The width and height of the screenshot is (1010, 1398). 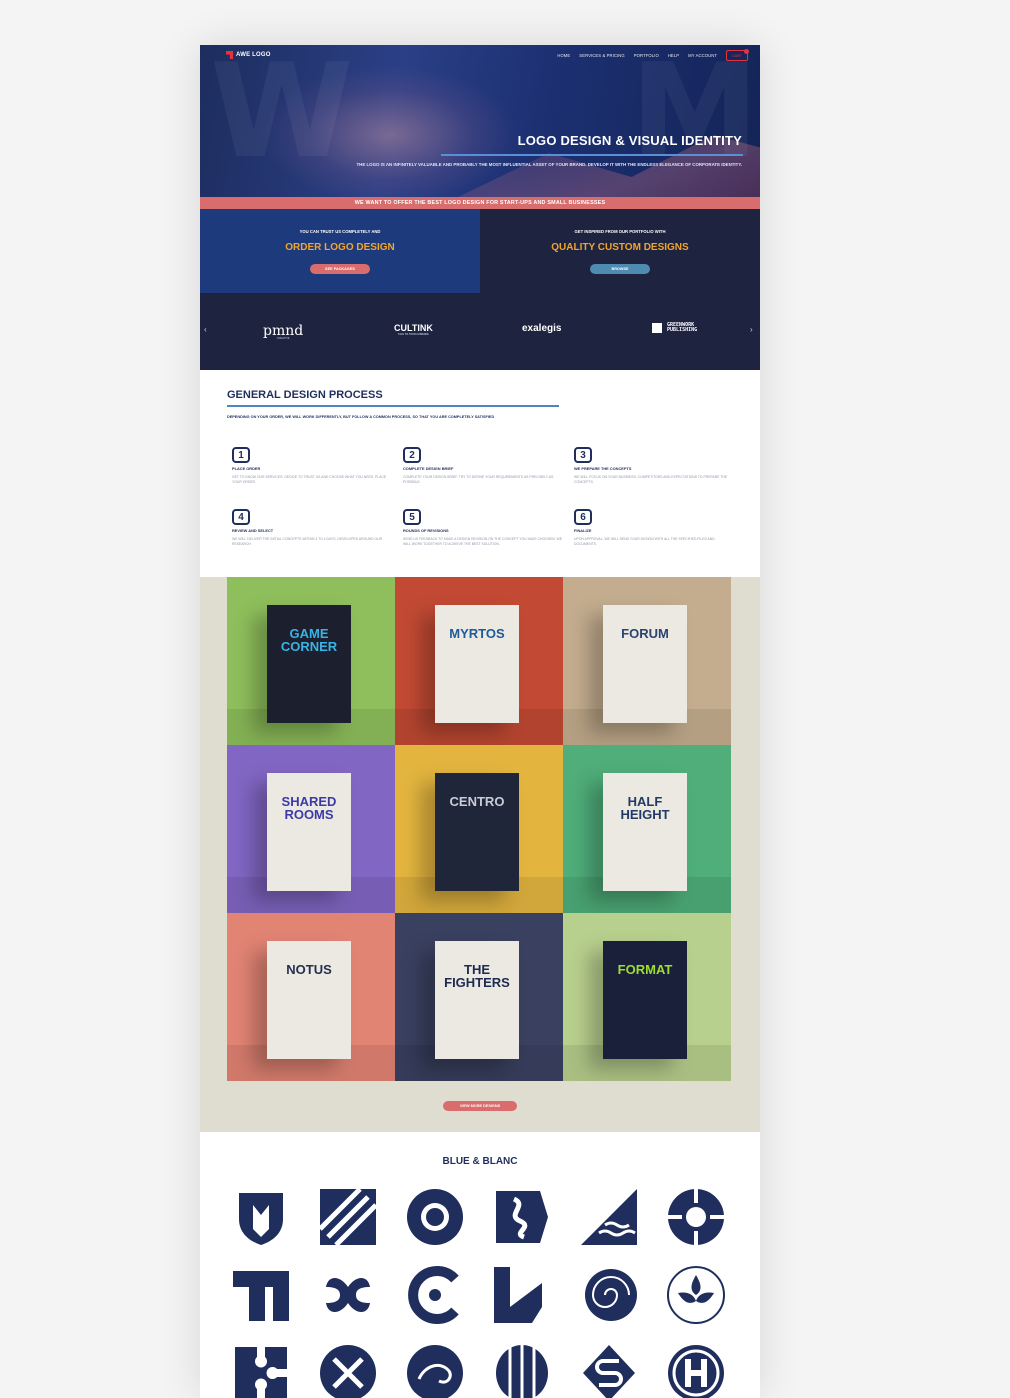 I want to click on h-circle-icon, so click(x=696, y=1370).